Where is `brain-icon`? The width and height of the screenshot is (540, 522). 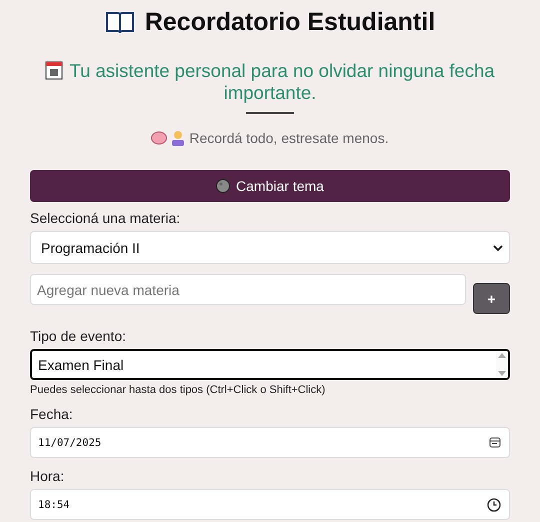 brain-icon is located at coordinates (159, 138).